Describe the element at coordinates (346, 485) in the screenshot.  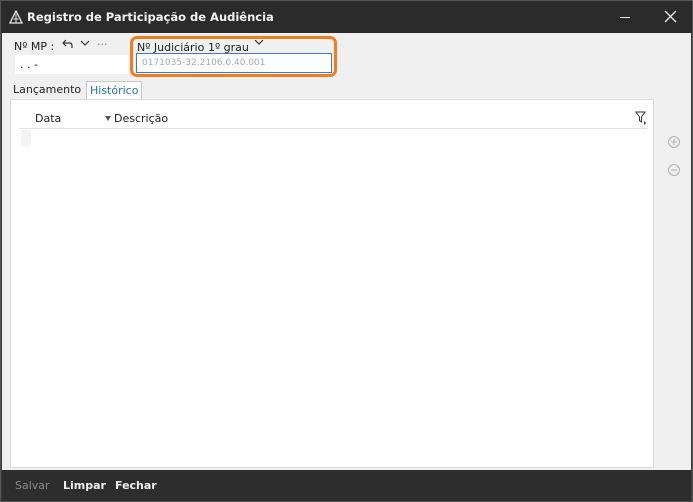
I see `footer-bar: Salvar Limpar Fechar` at that location.